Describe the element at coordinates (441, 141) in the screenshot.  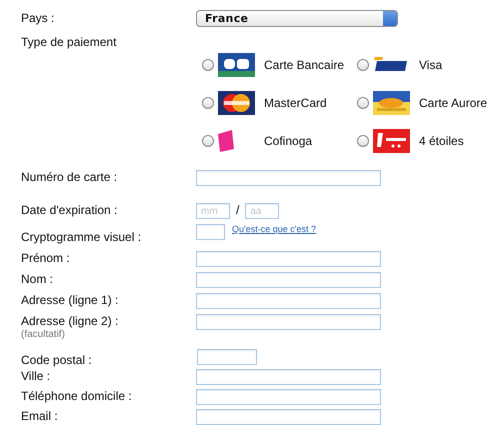
I see `payment-label: 4 étoiles` at that location.